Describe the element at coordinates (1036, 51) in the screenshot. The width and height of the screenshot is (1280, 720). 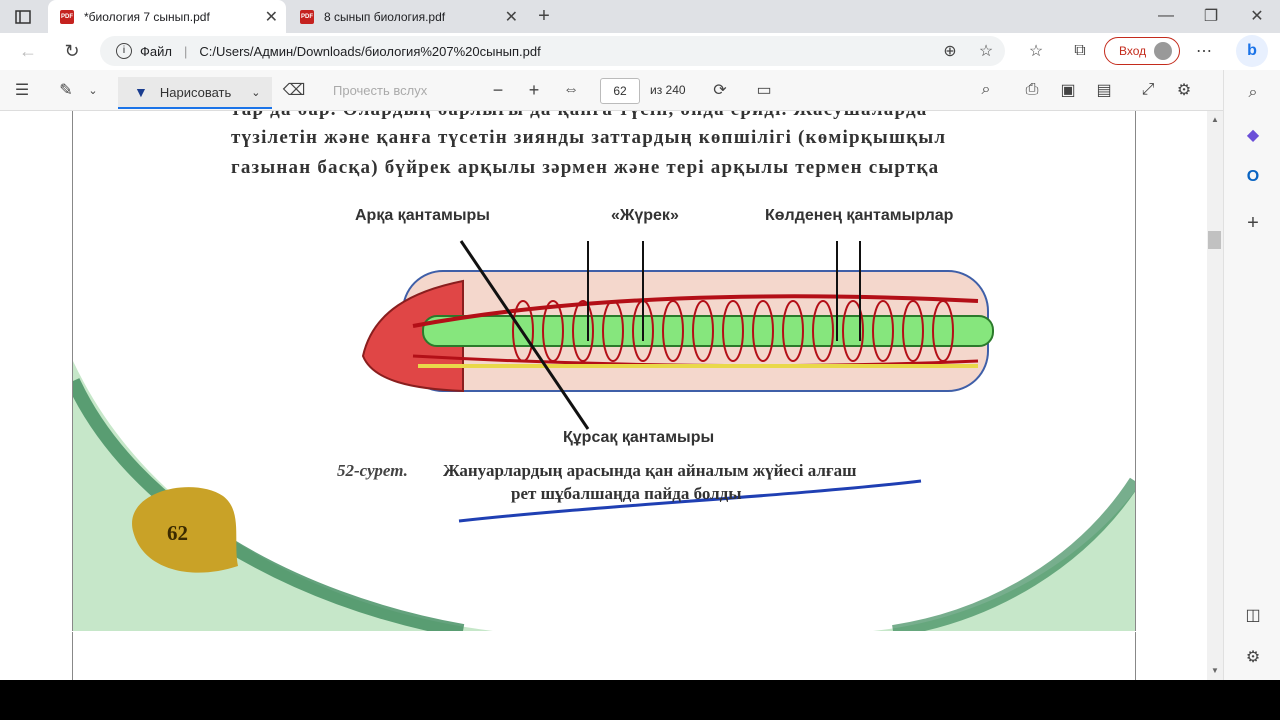
I see `favorites-icon: ☆` at that location.